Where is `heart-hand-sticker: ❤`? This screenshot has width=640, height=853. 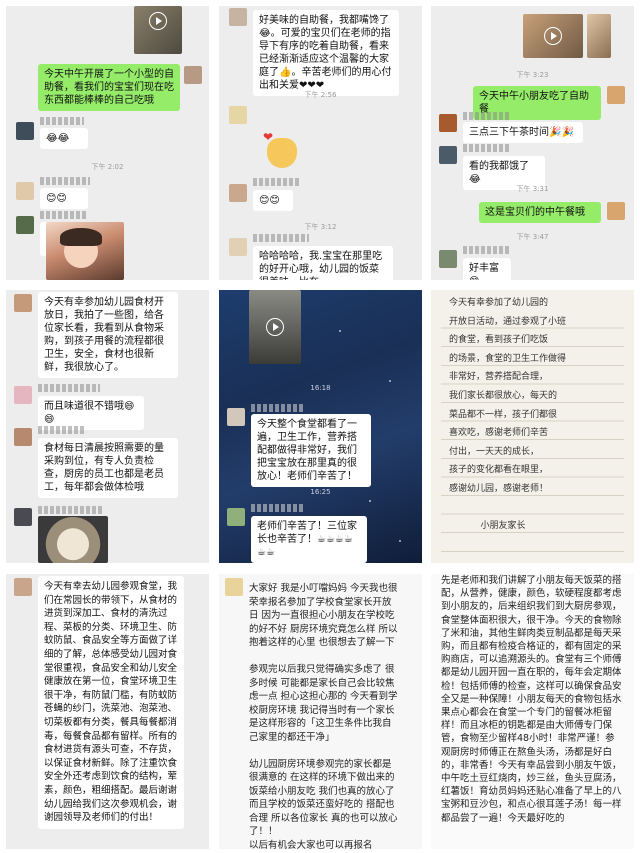 heart-hand-sticker: ❤ is located at coordinates (278, 147).